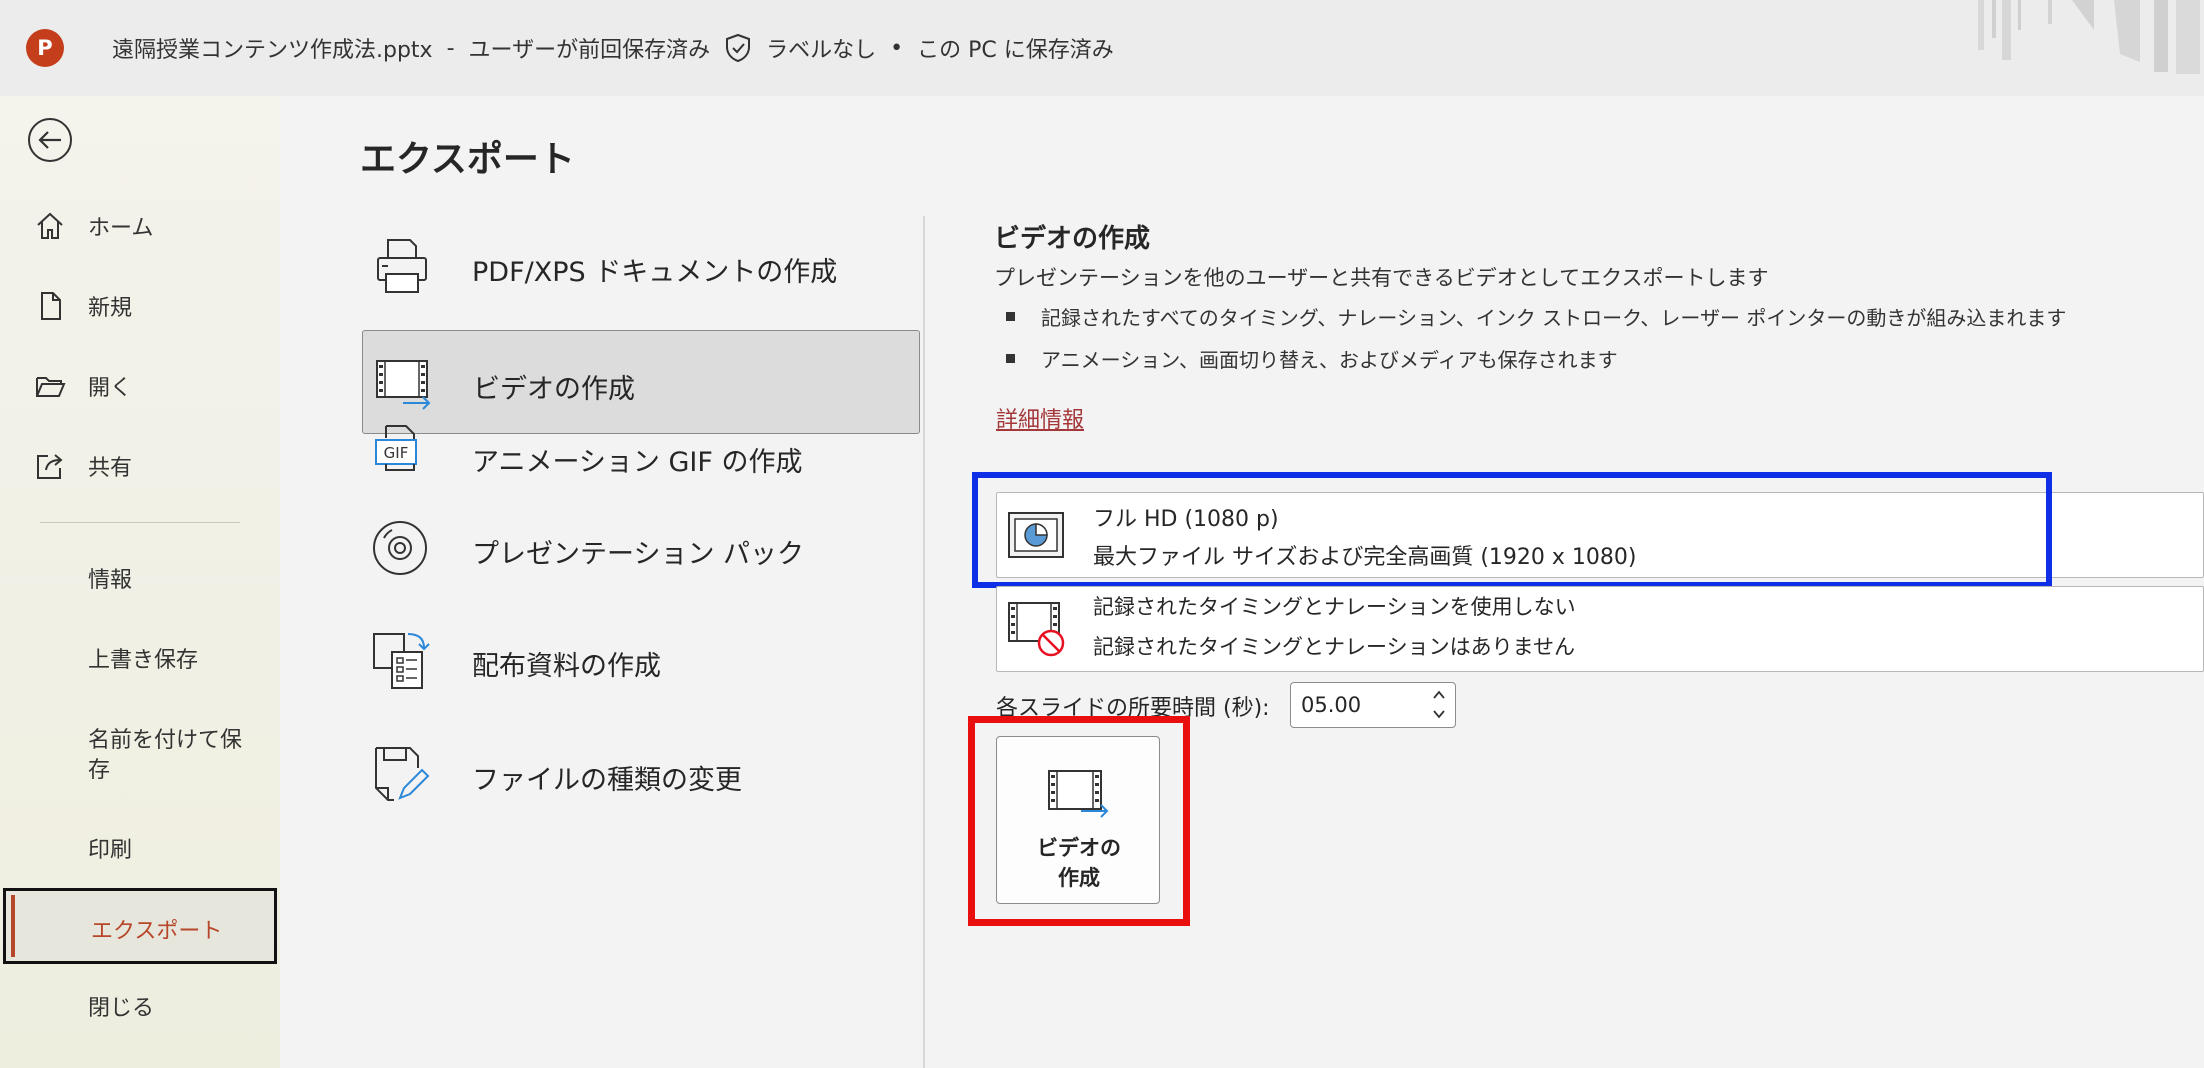  What do you see at coordinates (641, 266) in the screenshot?
I see `option-create-pdf-xps: PDF/XPS ドキュメントの作成` at bounding box center [641, 266].